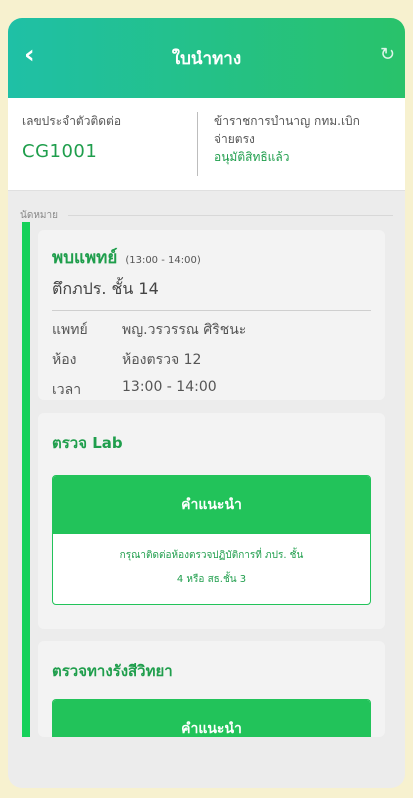 The height and width of the screenshot is (798, 413). What do you see at coordinates (387, 54) in the screenshot?
I see `refresh-icon: ↻` at bounding box center [387, 54].